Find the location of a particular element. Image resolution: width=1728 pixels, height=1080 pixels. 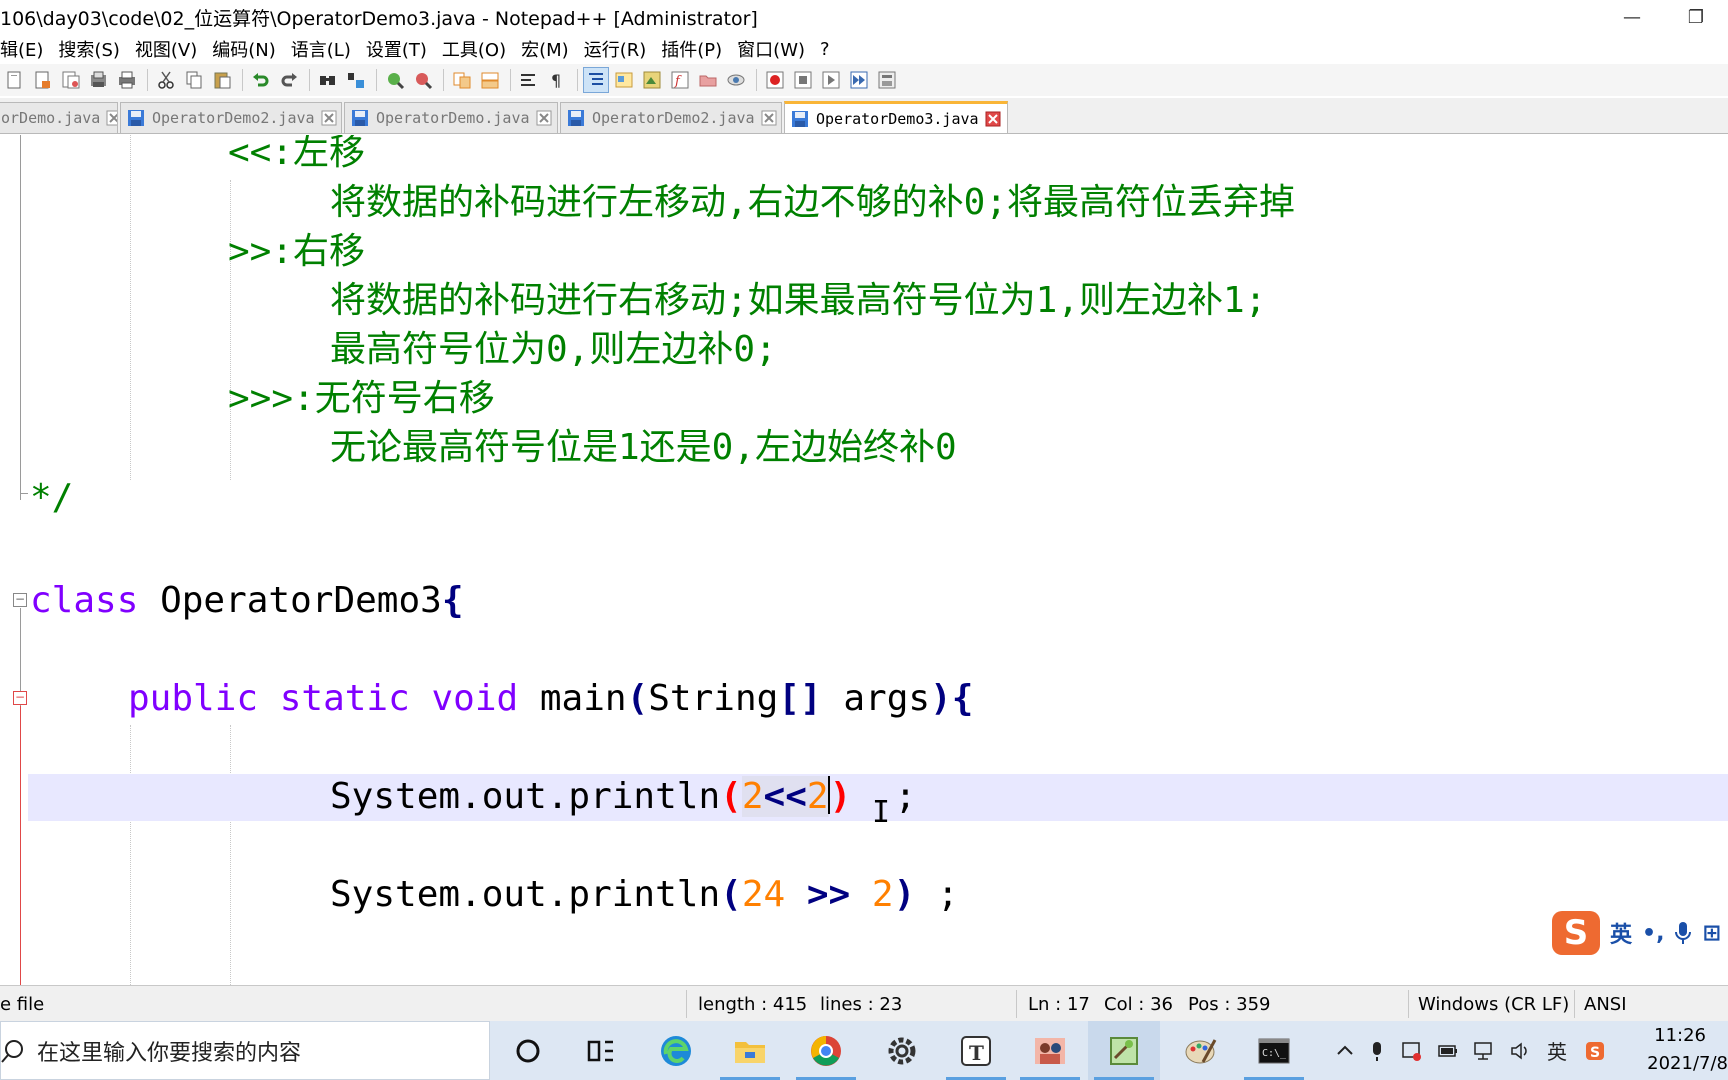

comment-text: <<:左移 is located at coordinates (297, 154).